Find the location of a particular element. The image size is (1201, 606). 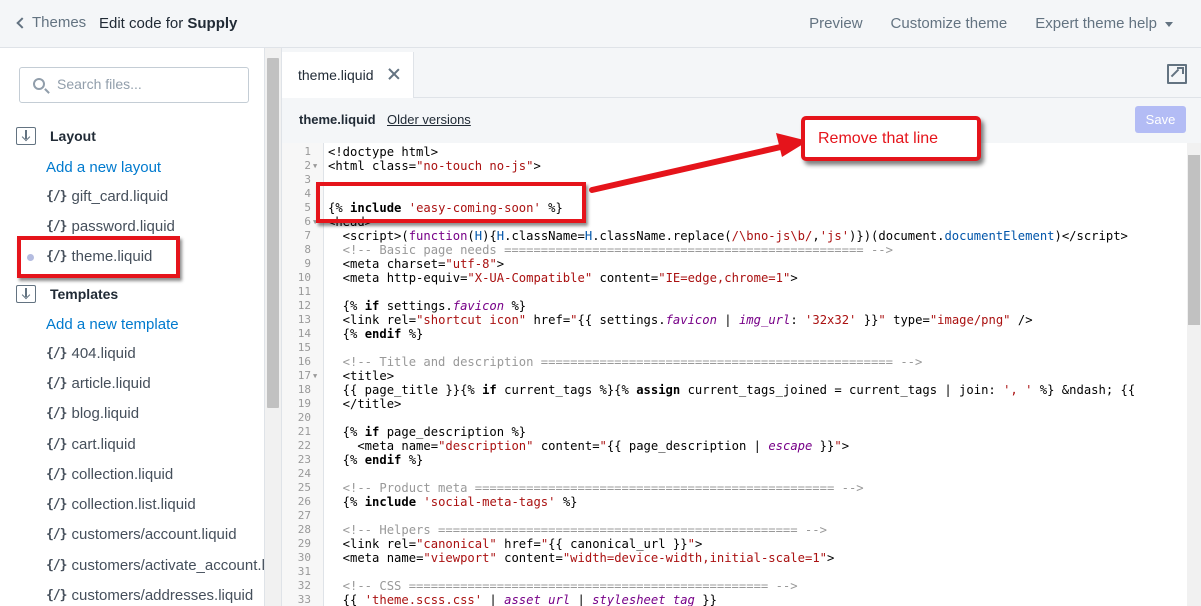

back-label: Themes is located at coordinates (59, 22).